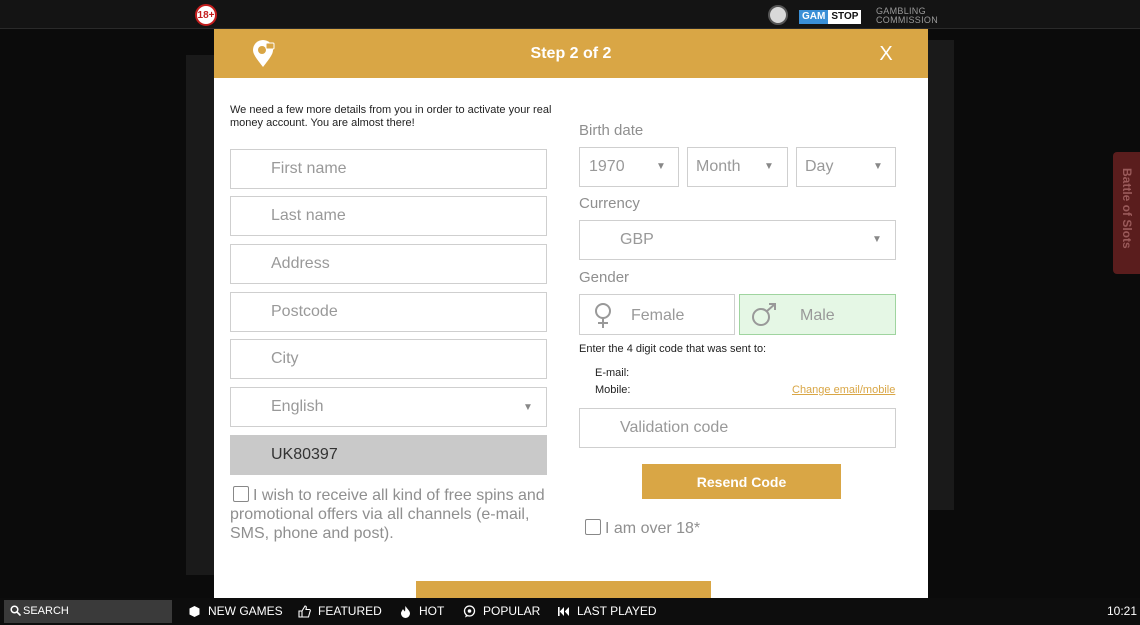 This screenshot has height=625, width=1140. Describe the element at coordinates (570, 14) in the screenshot. I see `top-bar: 18+ GAM STOP GAMBLING COMMISSION` at that location.